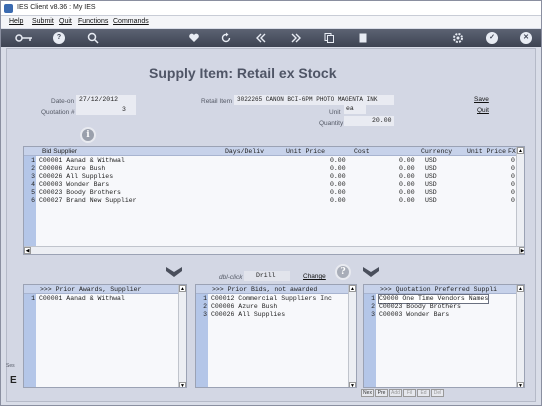 The width and height of the screenshot is (542, 406). I want to click on menu-commands: Commands, so click(131, 21).